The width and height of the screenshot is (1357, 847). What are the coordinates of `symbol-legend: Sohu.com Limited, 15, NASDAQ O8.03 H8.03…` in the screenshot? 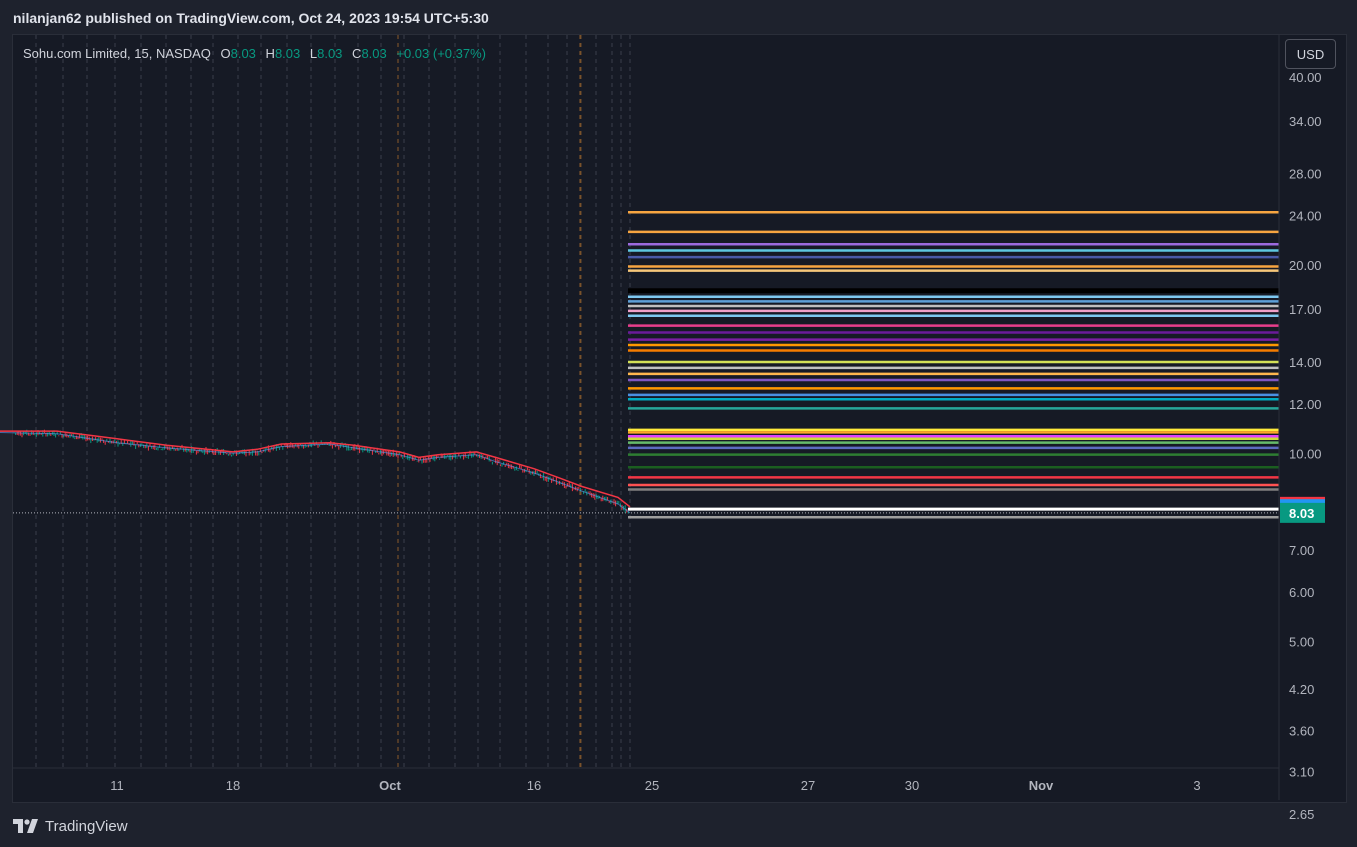 It's located at (254, 53).